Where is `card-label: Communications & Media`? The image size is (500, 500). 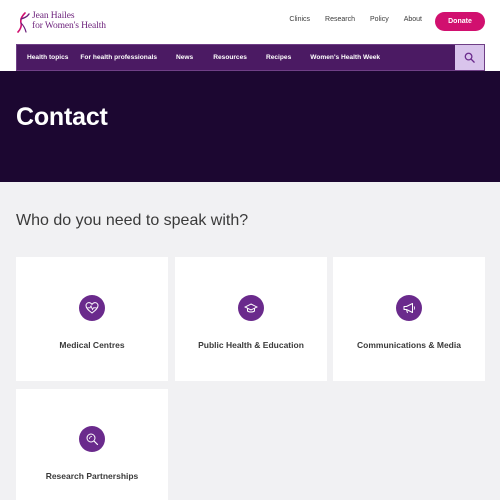
card-label: Communications & Media is located at coordinates (409, 345).